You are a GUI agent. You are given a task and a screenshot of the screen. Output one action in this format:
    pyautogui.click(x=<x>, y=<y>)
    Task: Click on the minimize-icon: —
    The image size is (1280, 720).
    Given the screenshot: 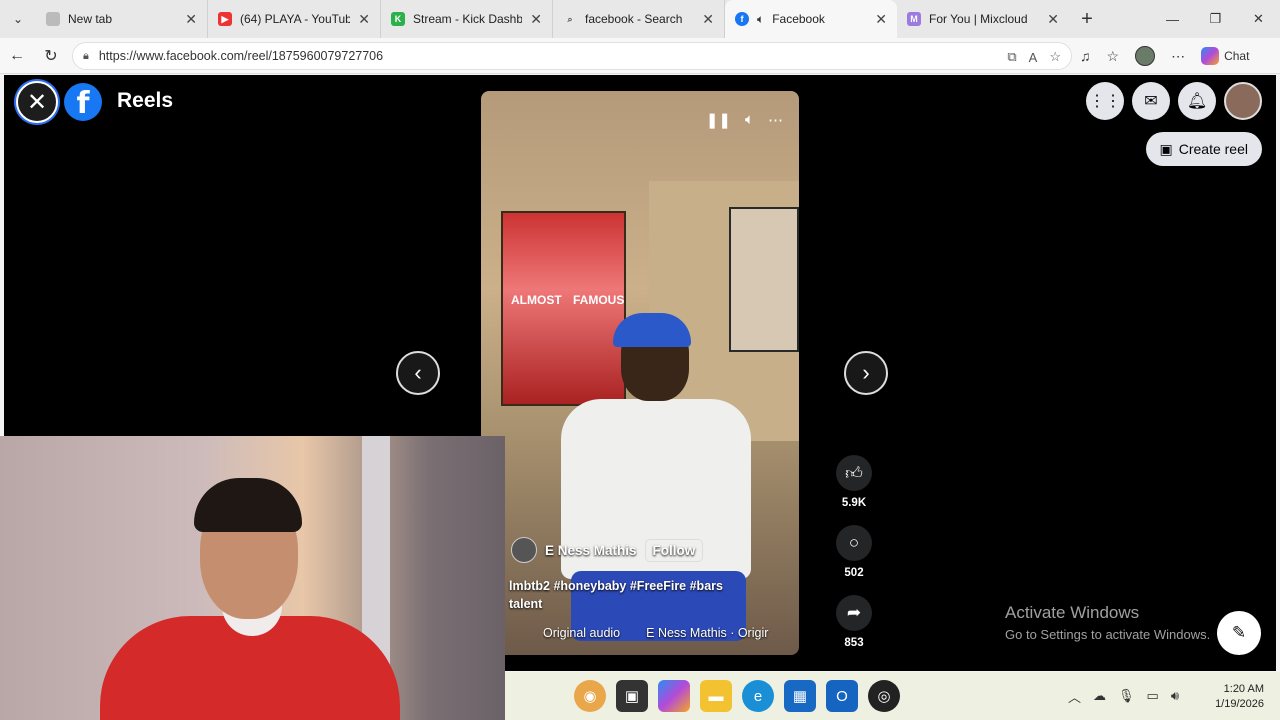 What is the action you would take?
    pyautogui.click(x=1172, y=19)
    